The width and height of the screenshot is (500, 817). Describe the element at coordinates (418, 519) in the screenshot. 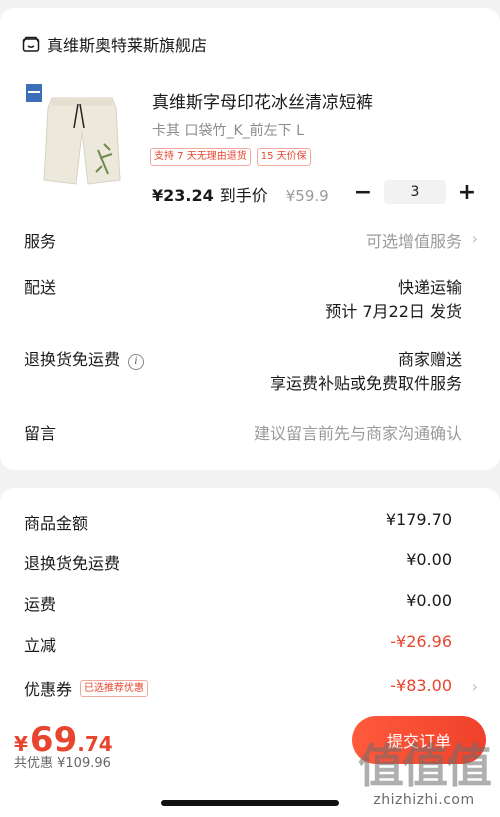

I see `goods-amount-value: ¥179.70` at that location.